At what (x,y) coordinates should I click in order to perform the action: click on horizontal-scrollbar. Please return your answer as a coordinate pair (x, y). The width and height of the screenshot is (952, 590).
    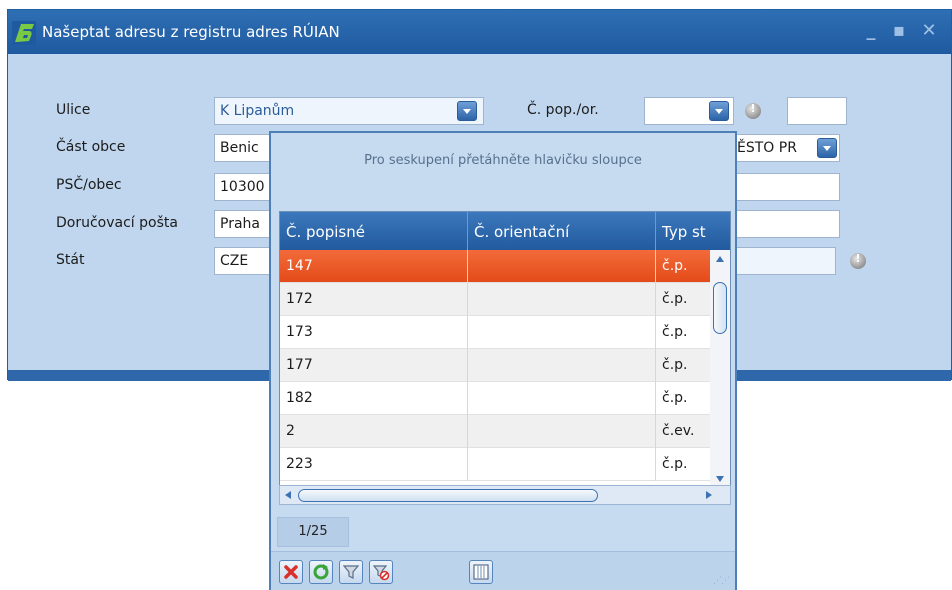
    Looking at the image, I should click on (505, 495).